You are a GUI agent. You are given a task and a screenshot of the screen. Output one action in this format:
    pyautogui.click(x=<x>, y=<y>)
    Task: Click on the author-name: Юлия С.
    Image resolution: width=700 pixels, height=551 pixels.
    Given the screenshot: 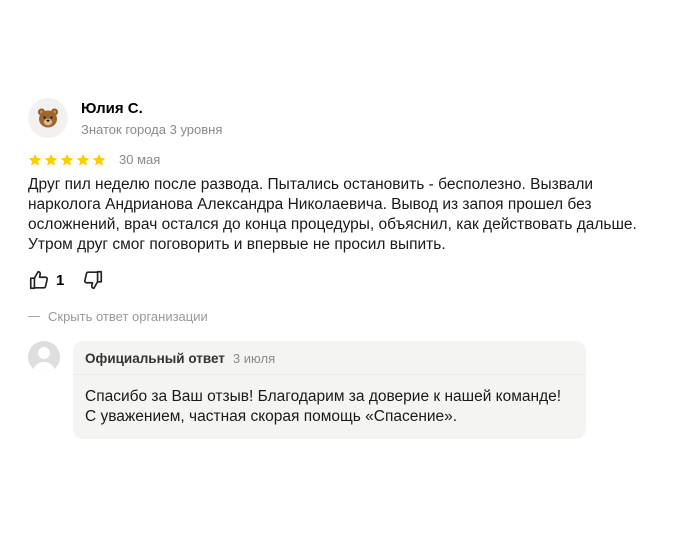 What is the action you would take?
    pyautogui.click(x=151, y=109)
    